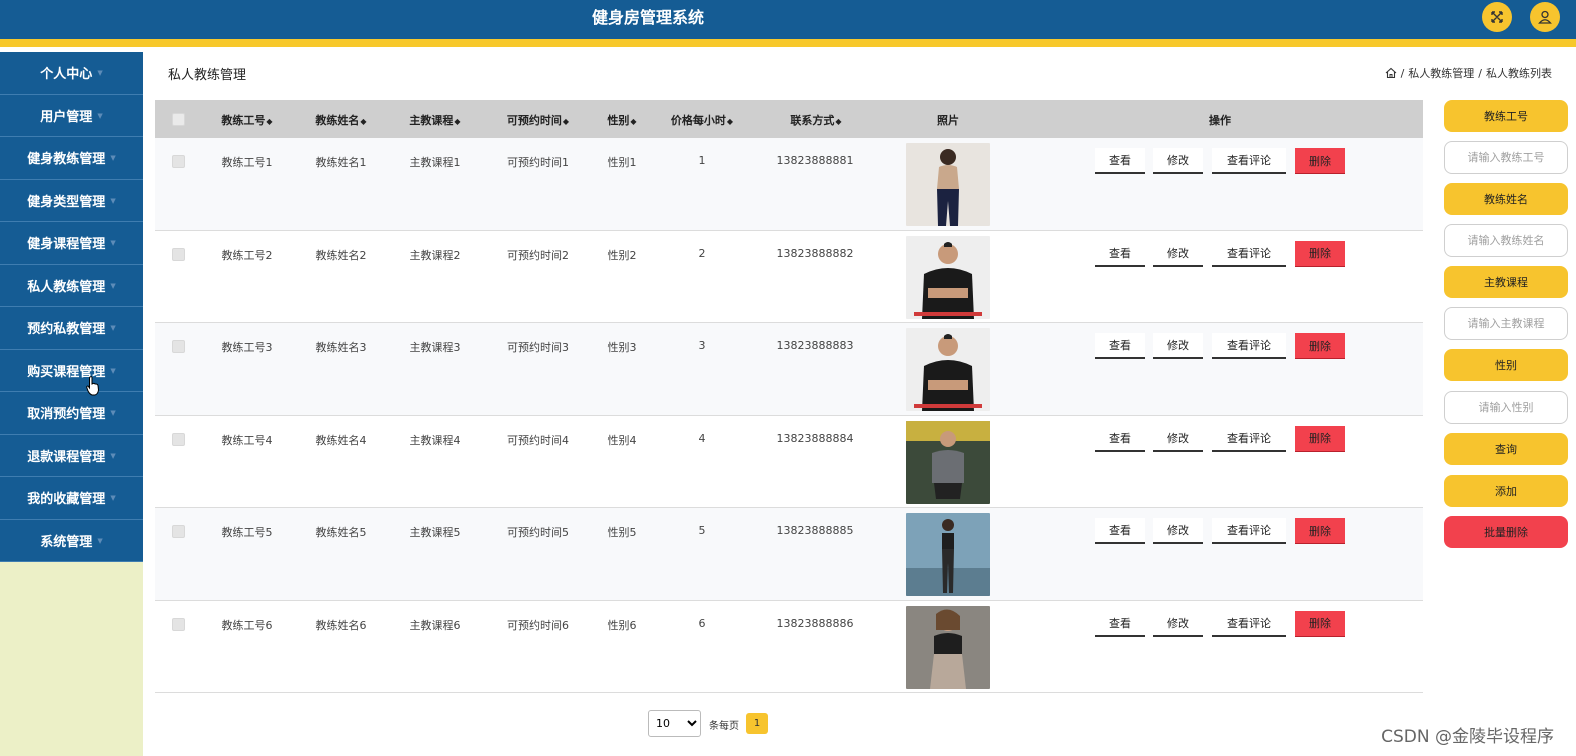  Describe the element at coordinates (538, 120) in the screenshot. I see `header-available-time: 可预约时间◆` at that location.